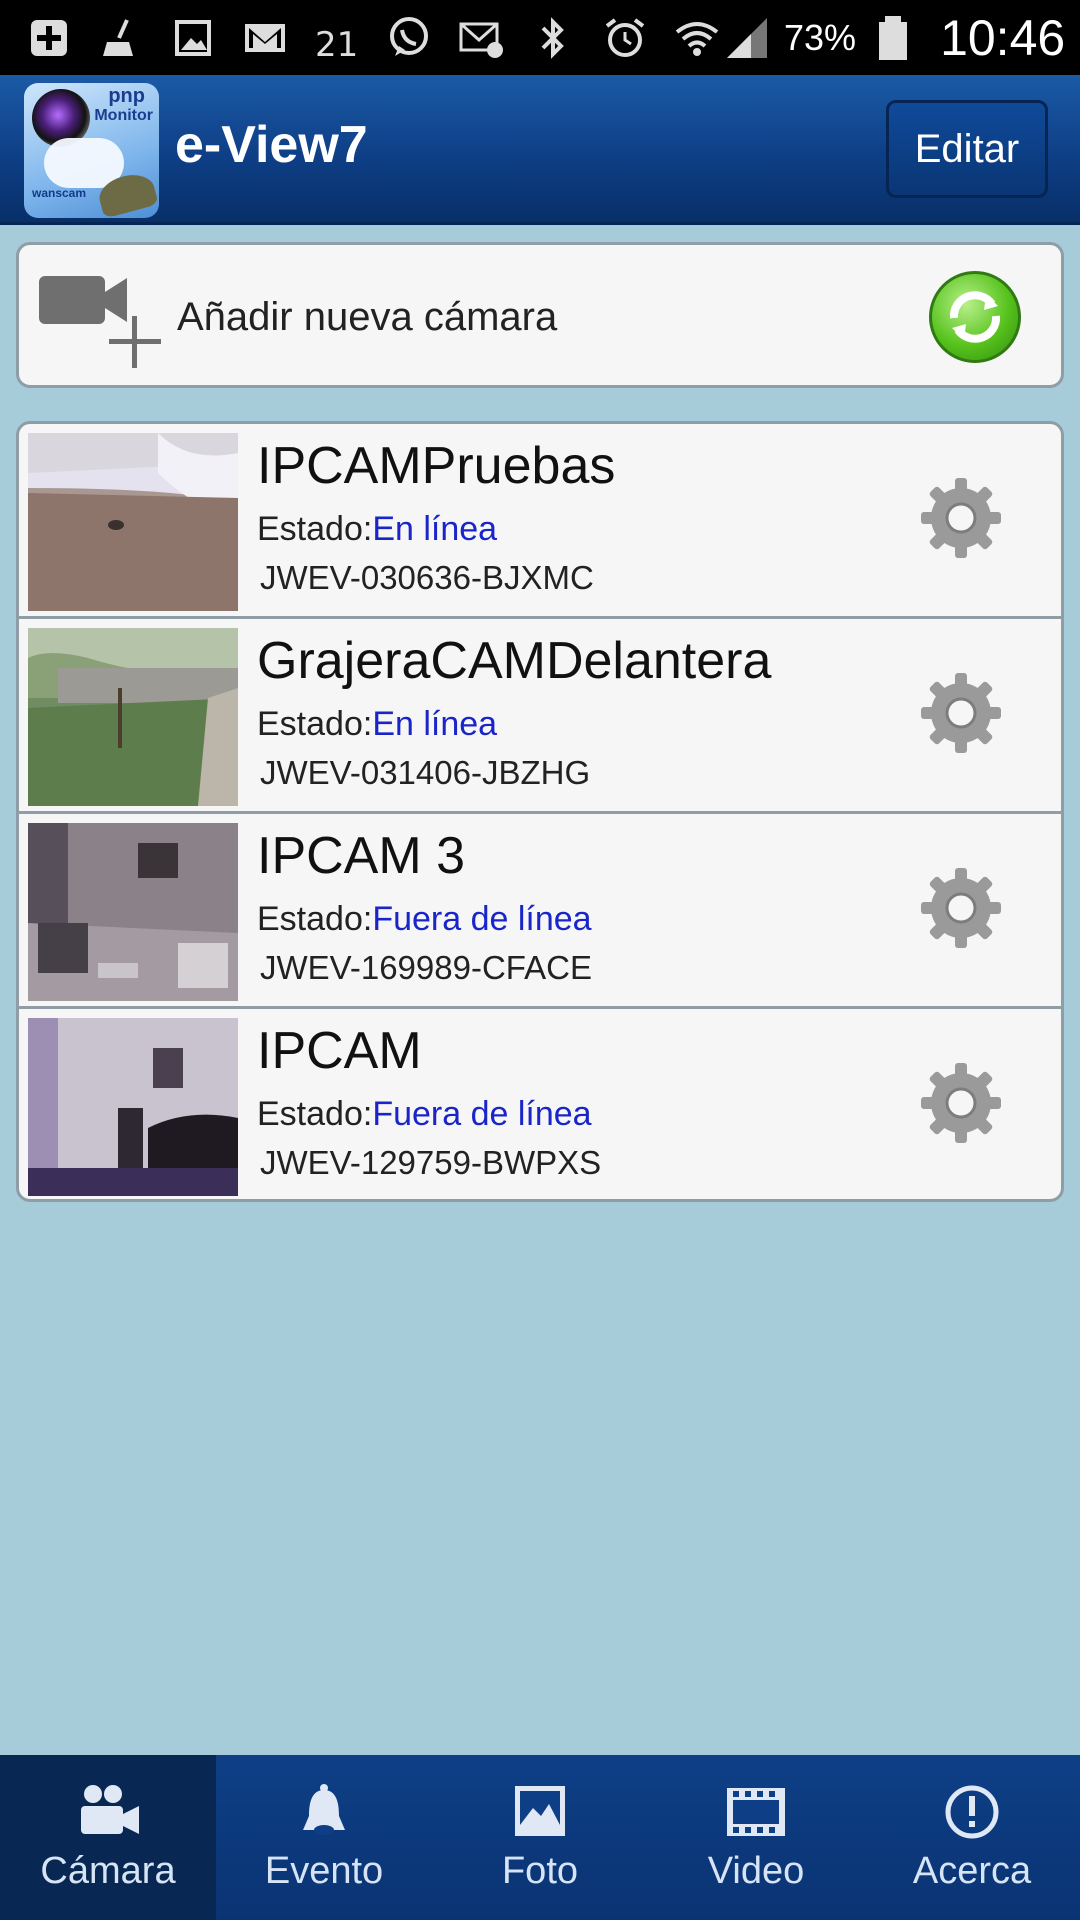  What do you see at coordinates (110, 1809) in the screenshot?
I see `camera-icon` at bounding box center [110, 1809].